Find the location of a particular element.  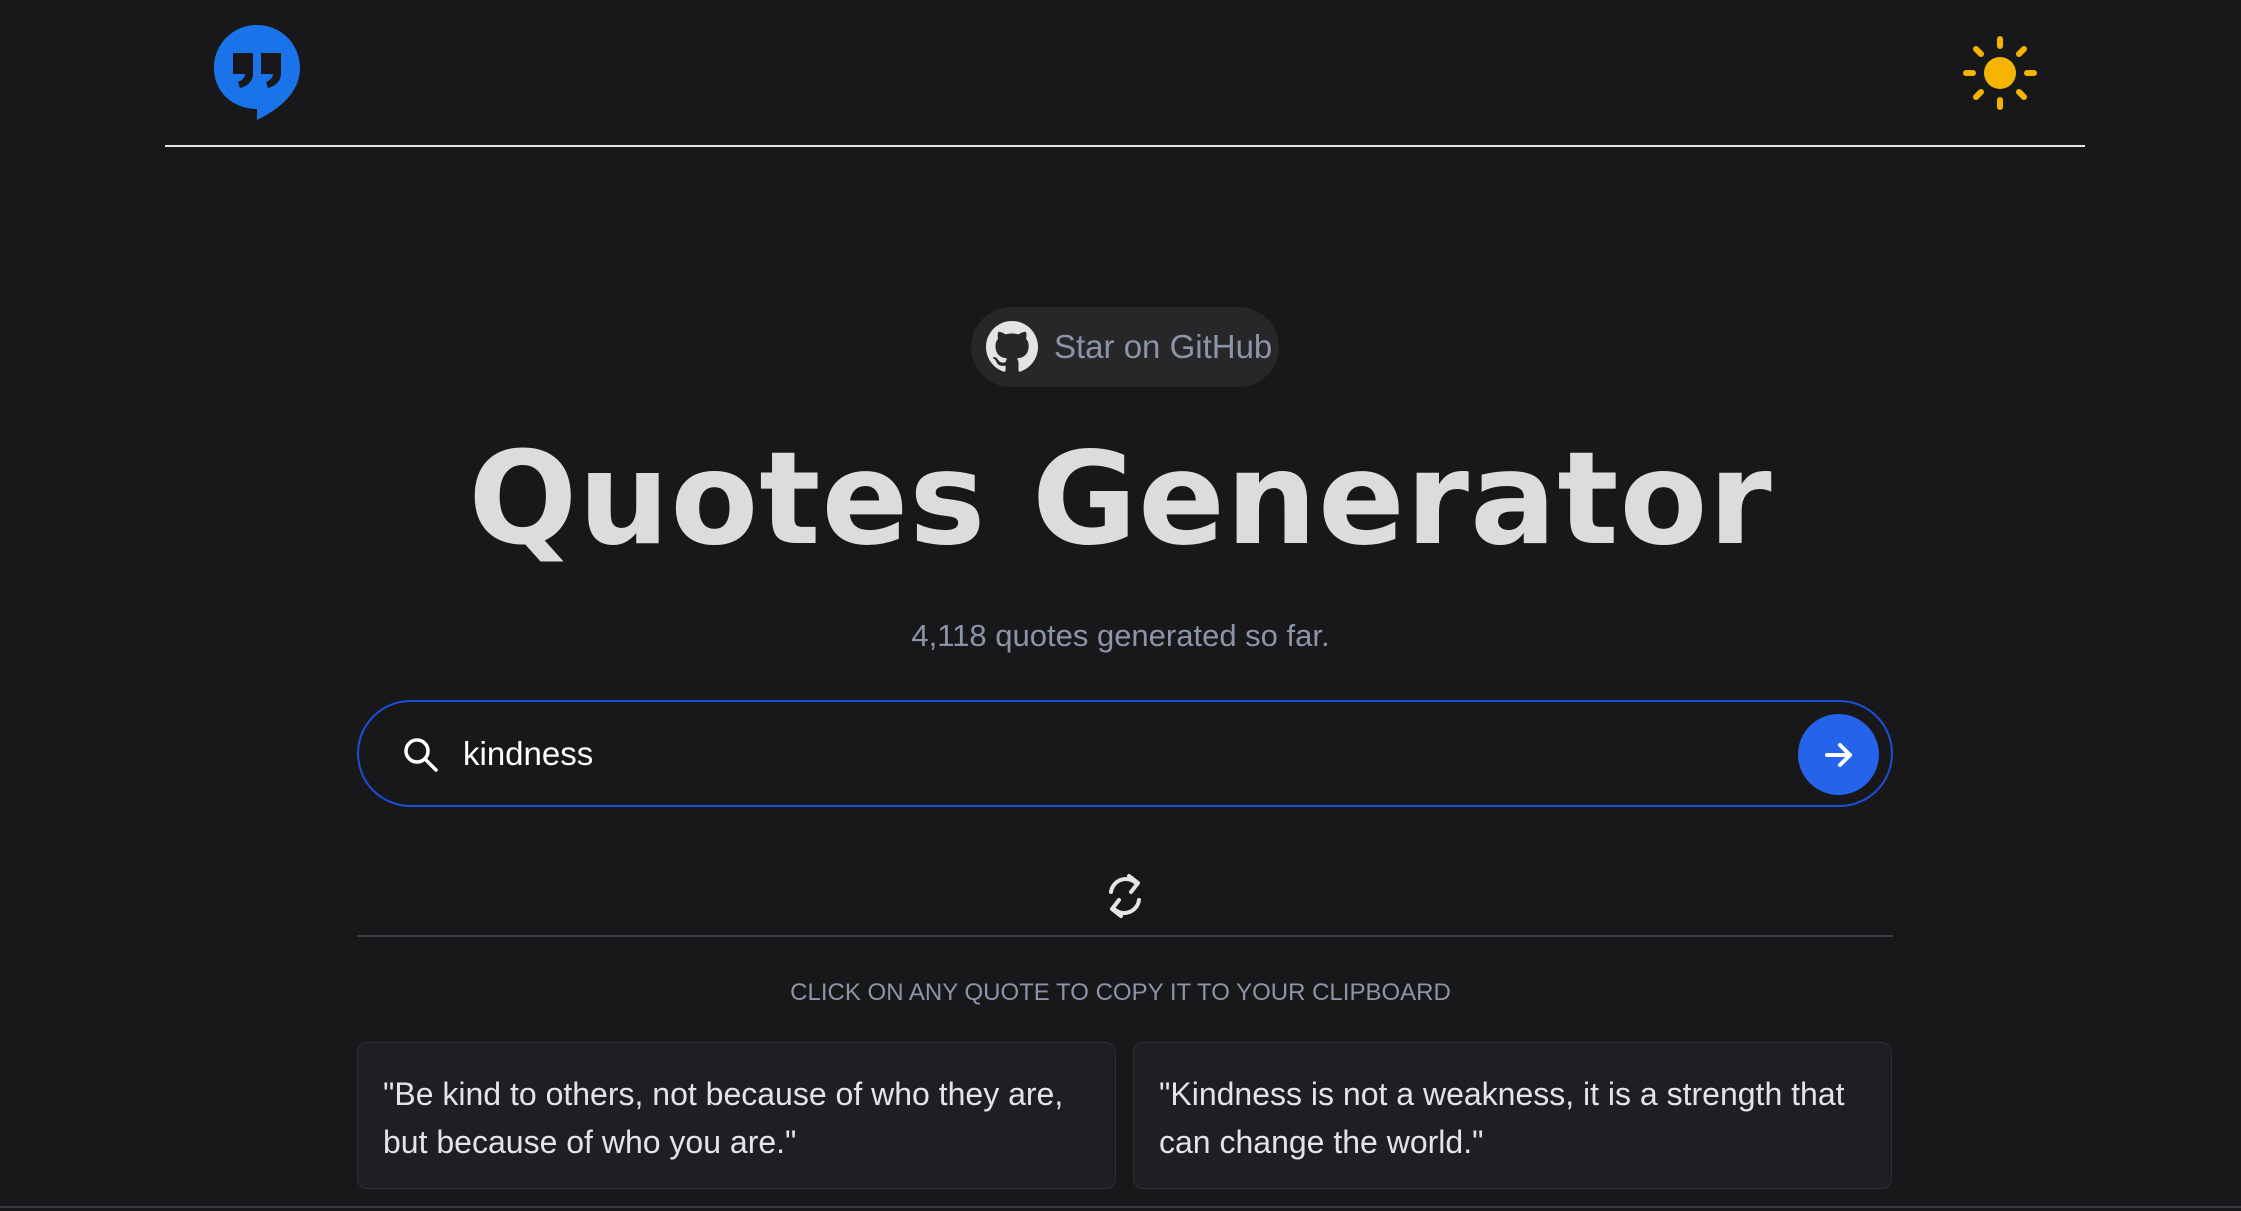

sun-icon is located at coordinates (2000, 73).